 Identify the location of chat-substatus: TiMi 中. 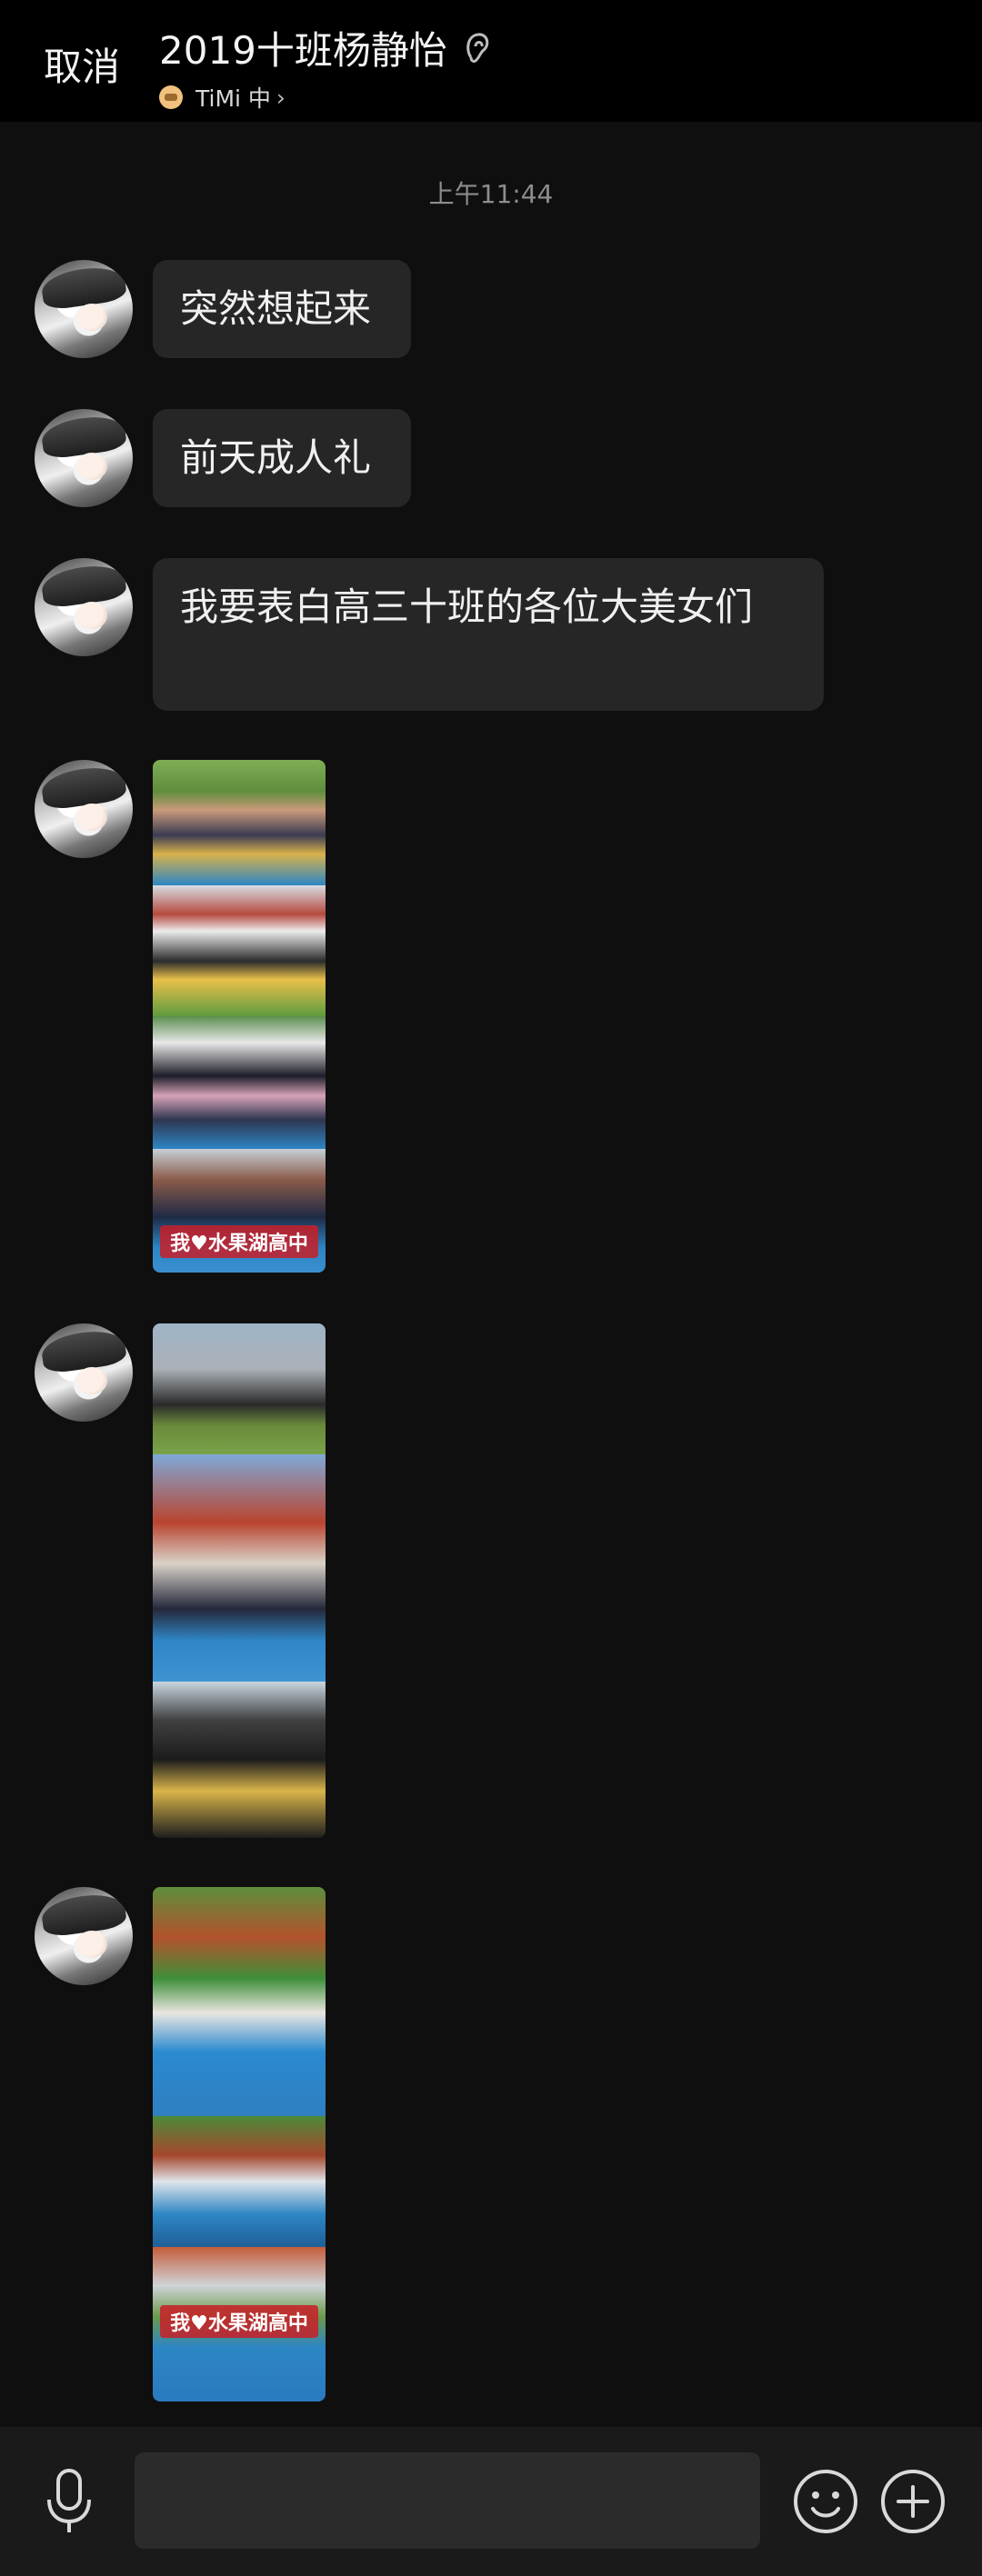
(233, 98).